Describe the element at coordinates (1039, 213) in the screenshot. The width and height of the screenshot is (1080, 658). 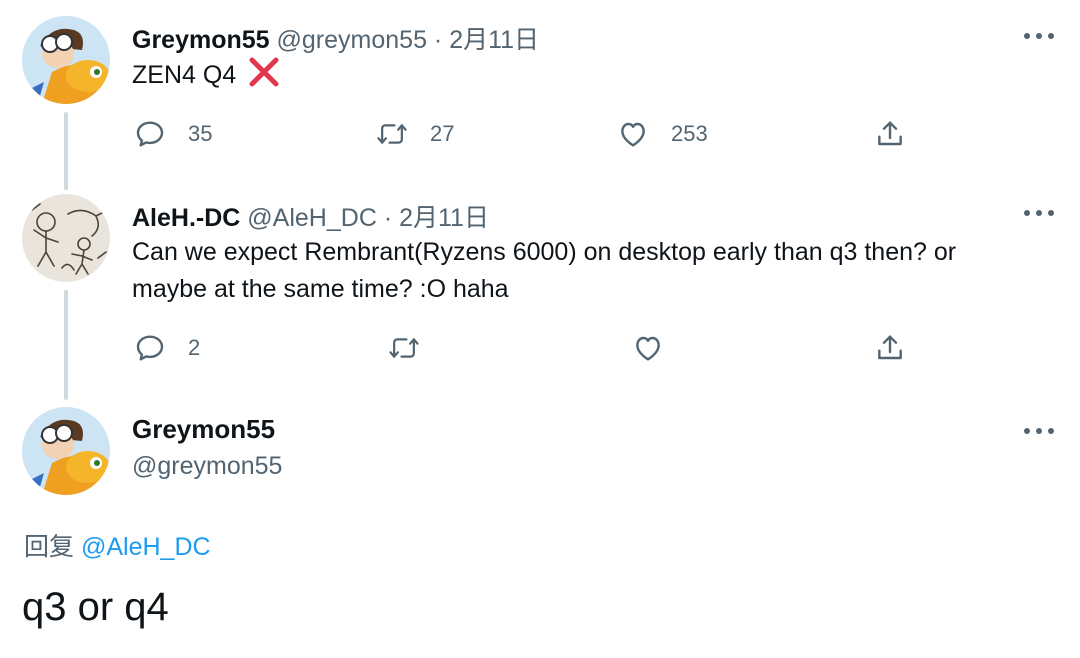
I see `tweet2-more-icon` at that location.